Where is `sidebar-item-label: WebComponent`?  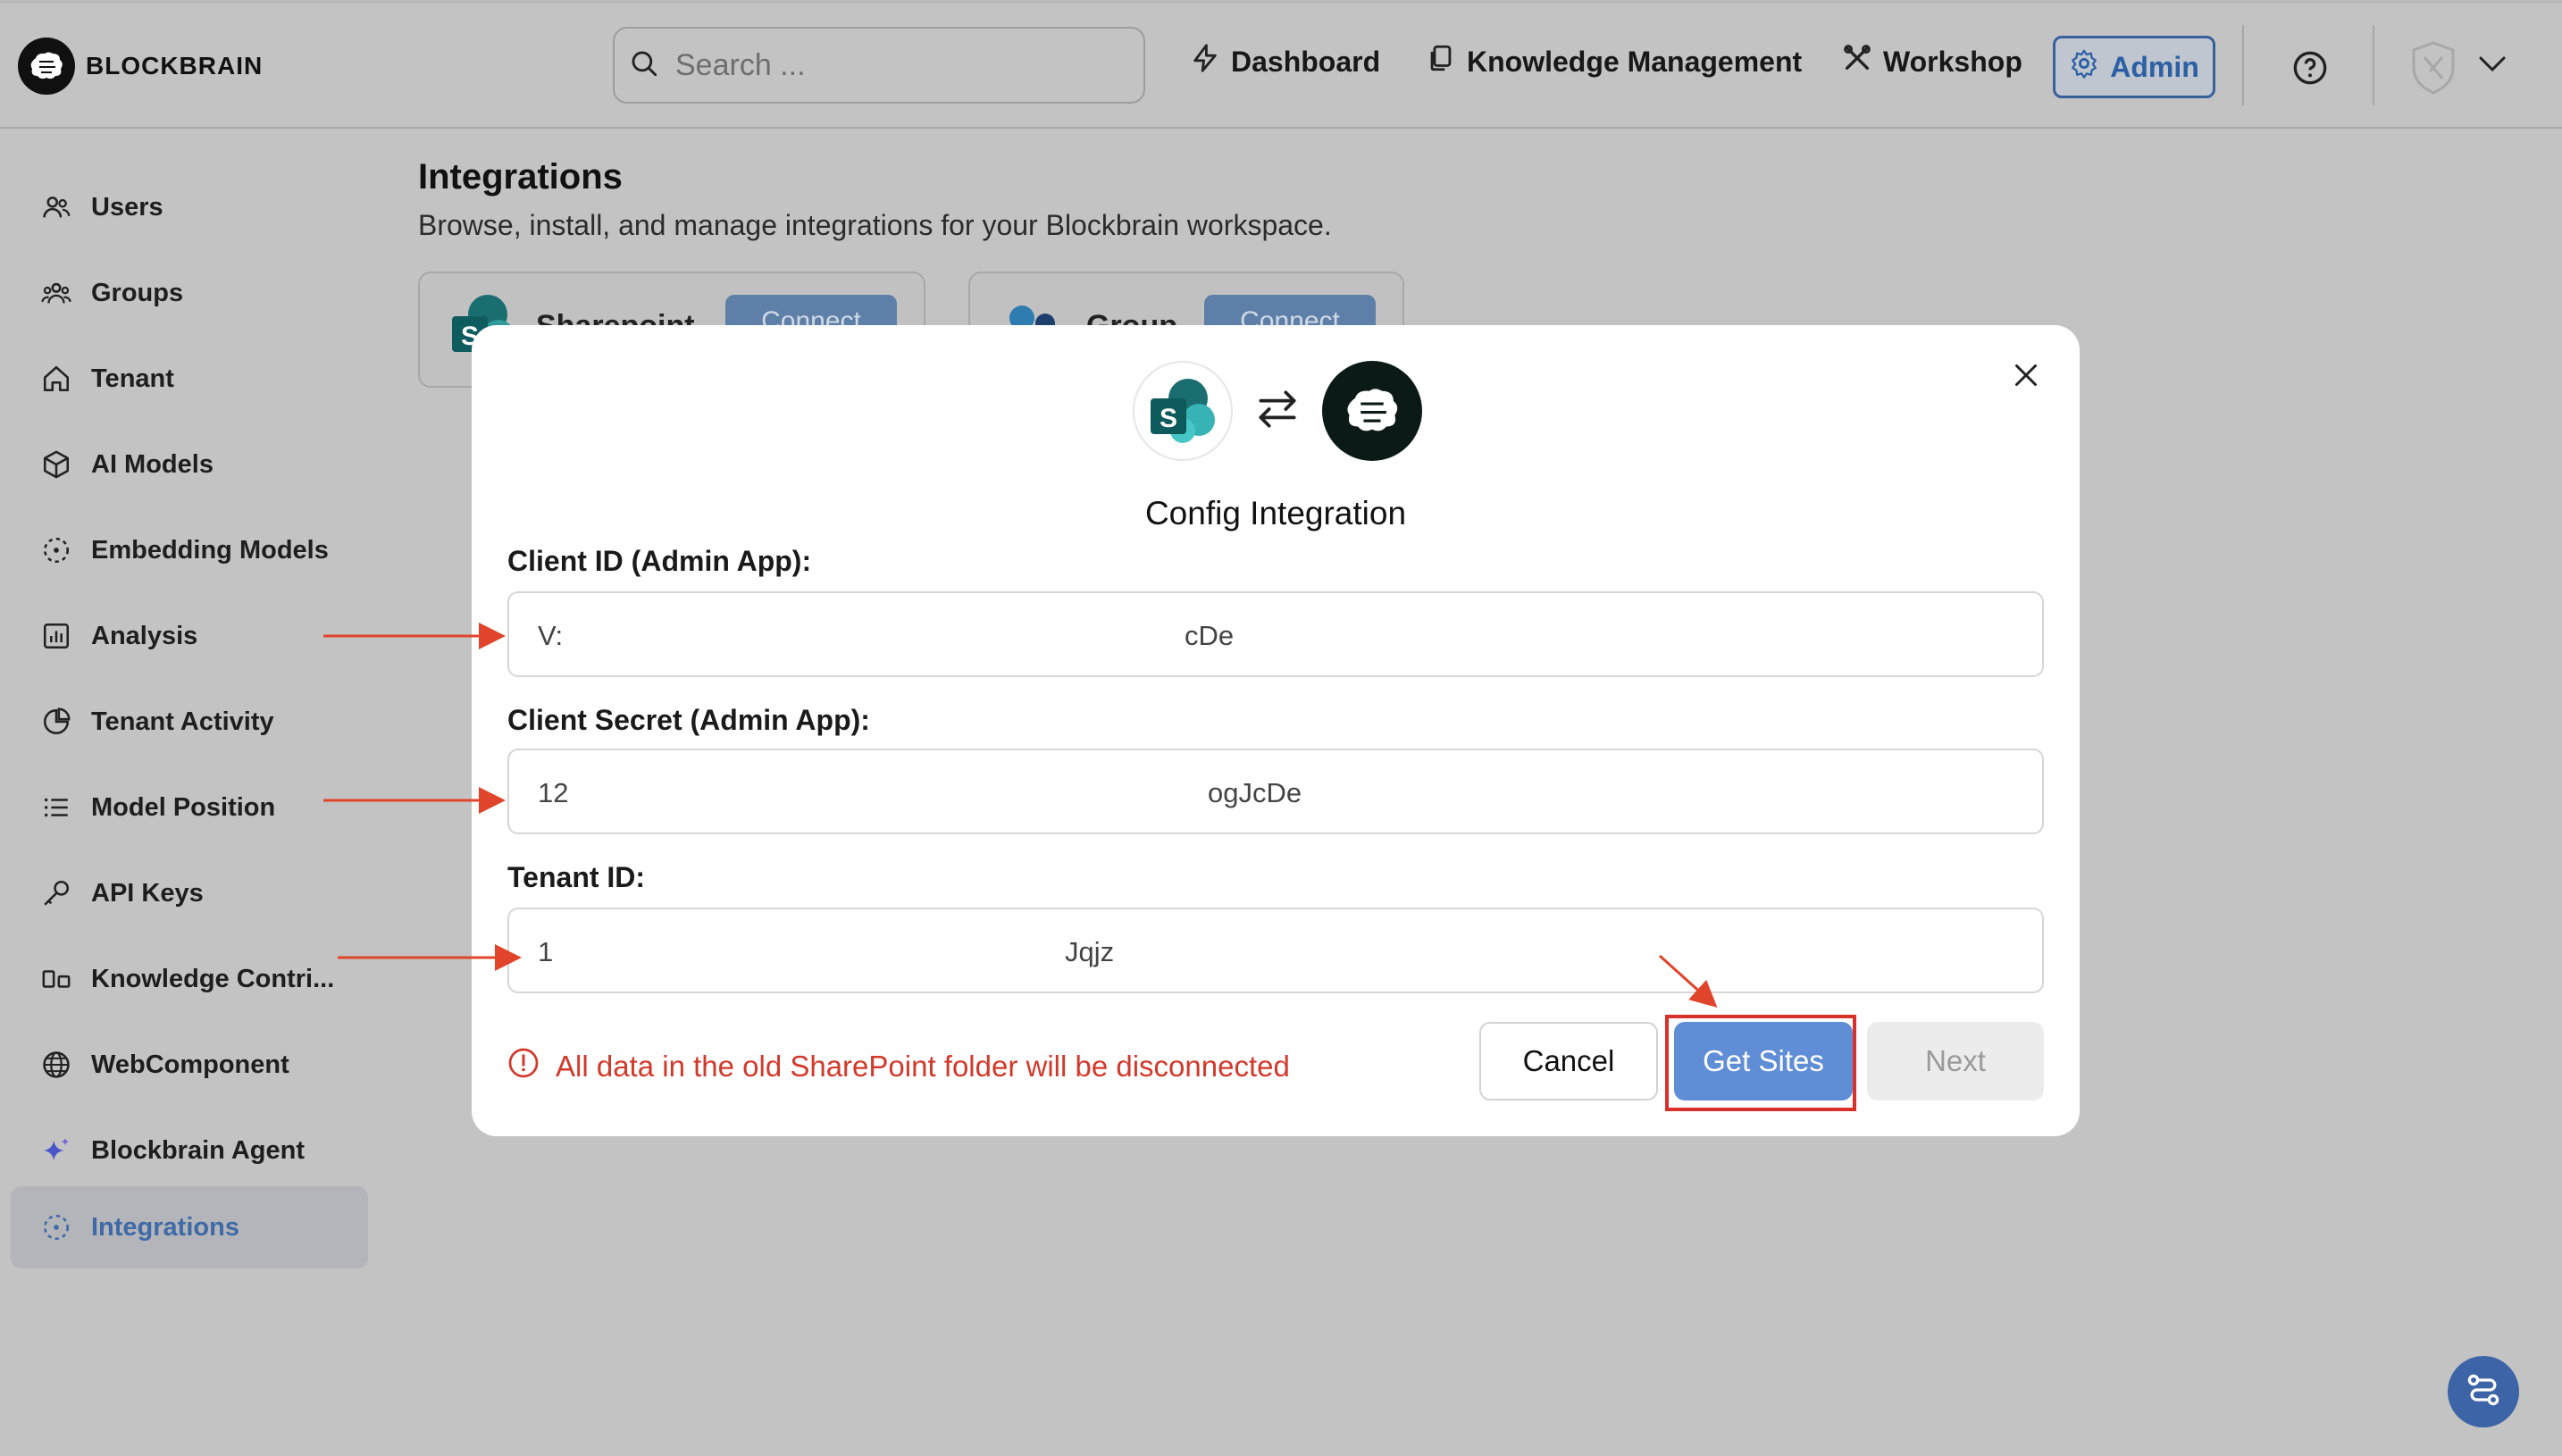
sidebar-item-label: WebComponent is located at coordinates (190, 1064).